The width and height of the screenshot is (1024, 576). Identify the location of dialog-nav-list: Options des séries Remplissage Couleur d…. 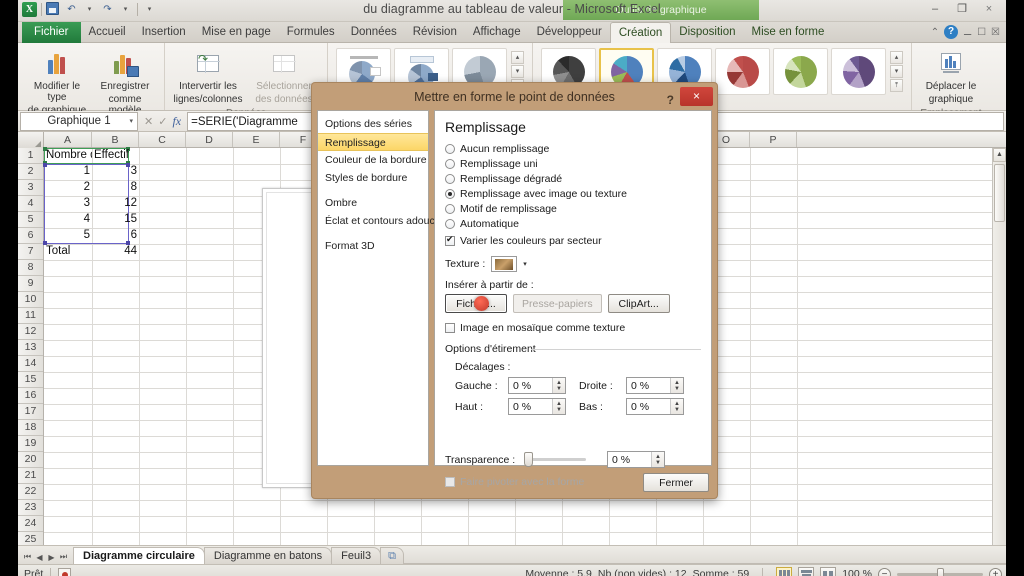
(379, 288).